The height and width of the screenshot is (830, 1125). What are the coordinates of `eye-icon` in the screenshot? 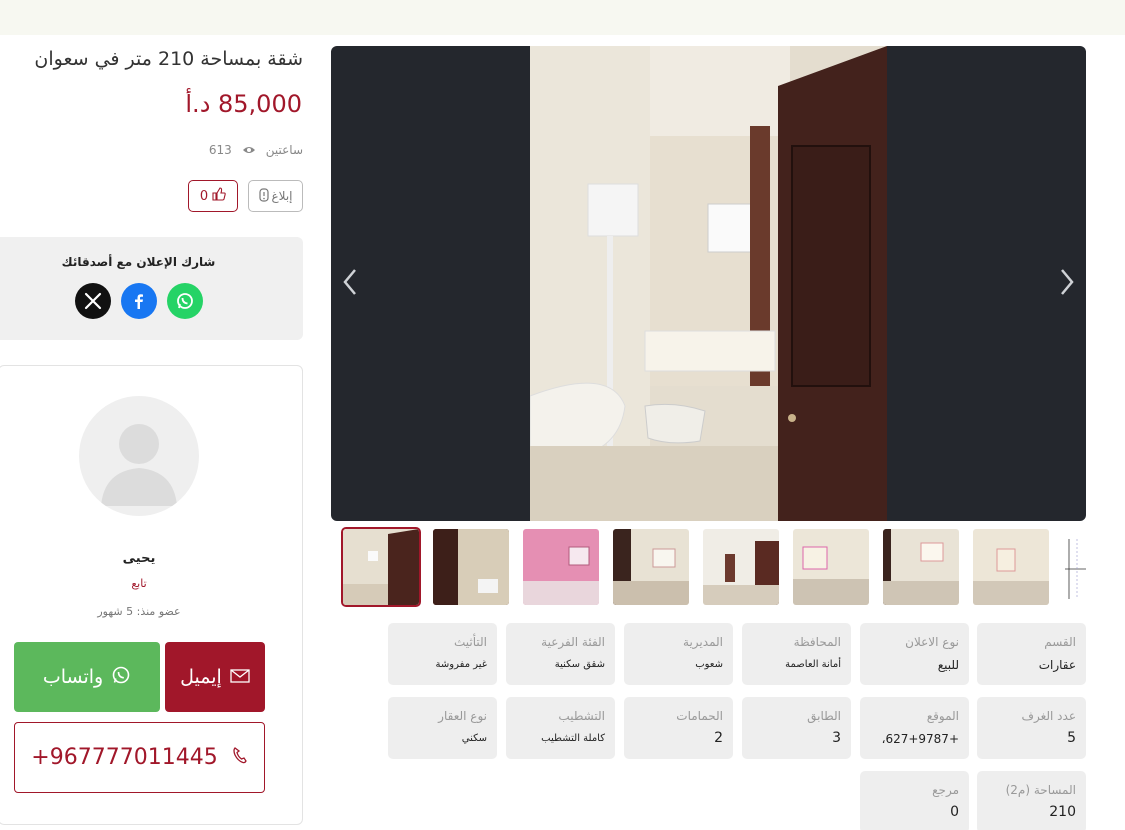 It's located at (249, 150).